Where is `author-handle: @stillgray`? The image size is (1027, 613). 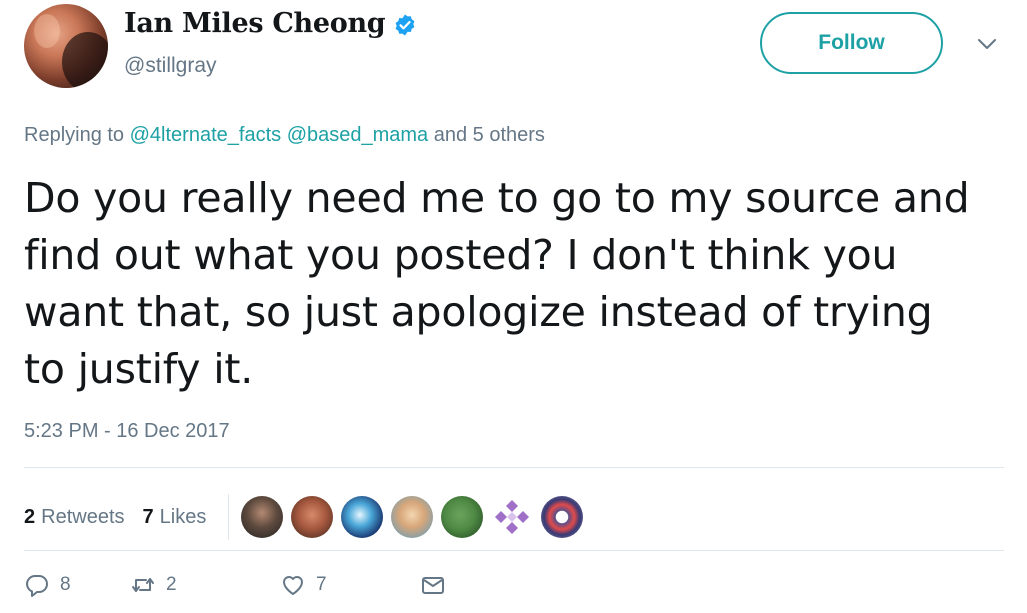 author-handle: @stillgray is located at coordinates (170, 66).